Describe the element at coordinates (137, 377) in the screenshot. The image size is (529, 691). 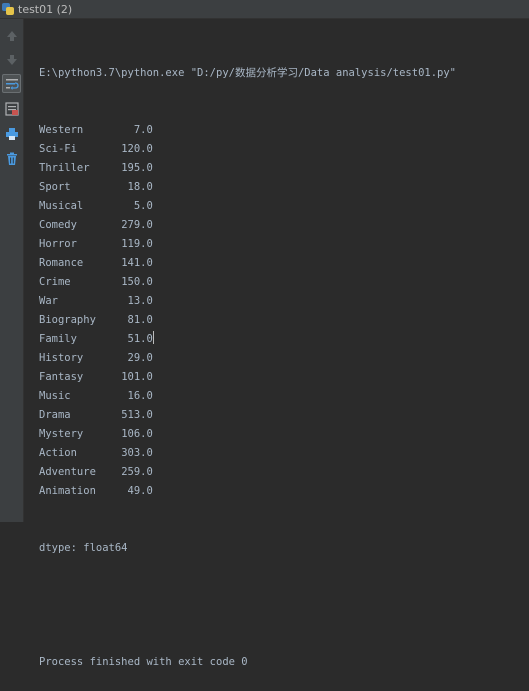
I see `genre-value: 101.0` at that location.